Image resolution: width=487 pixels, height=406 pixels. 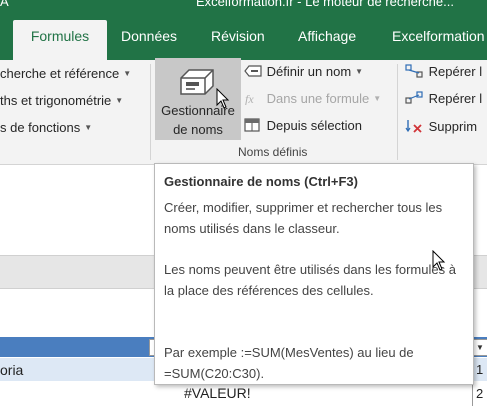 What do you see at coordinates (238, 41) in the screenshot?
I see `tab-revision: Révision` at bounding box center [238, 41].